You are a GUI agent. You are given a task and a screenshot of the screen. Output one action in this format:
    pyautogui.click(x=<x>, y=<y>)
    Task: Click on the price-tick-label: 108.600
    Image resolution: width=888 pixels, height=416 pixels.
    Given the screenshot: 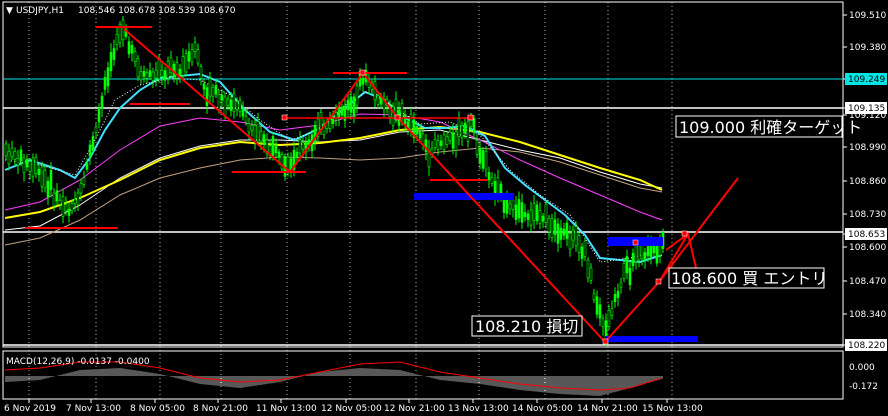 What is the action you would take?
    pyautogui.click(x=867, y=248)
    